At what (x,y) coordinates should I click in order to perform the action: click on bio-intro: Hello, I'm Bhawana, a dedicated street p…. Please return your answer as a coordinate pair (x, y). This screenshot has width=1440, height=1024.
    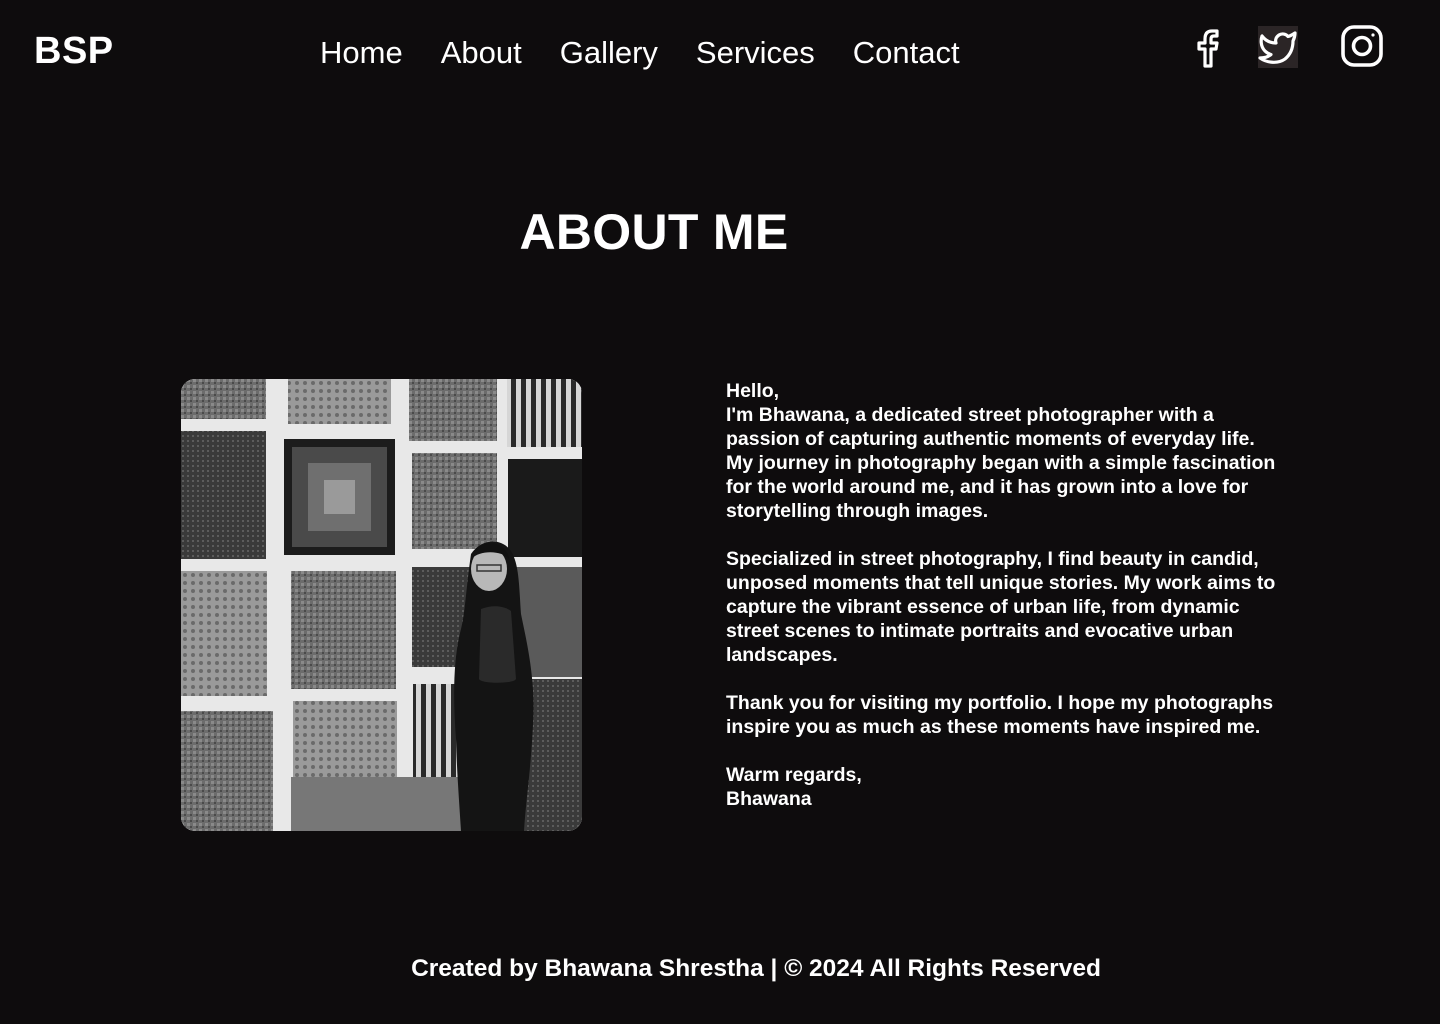
    Looking at the image, I should click on (1006, 451).